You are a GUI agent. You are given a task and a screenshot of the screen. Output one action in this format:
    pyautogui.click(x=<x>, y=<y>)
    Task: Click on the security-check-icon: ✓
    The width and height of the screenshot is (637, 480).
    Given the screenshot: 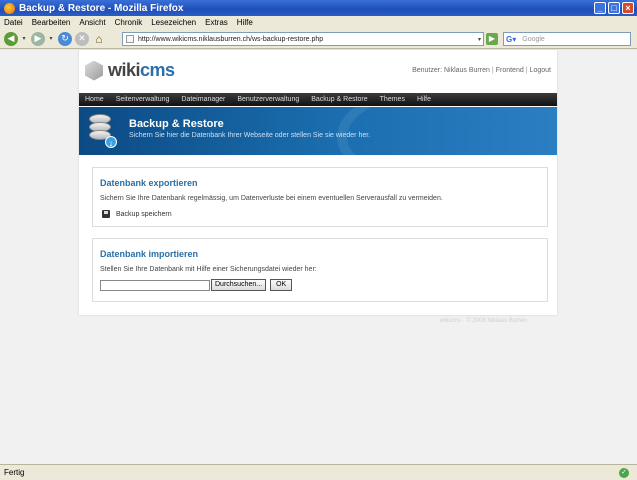 What is the action you would take?
    pyautogui.click(x=624, y=473)
    